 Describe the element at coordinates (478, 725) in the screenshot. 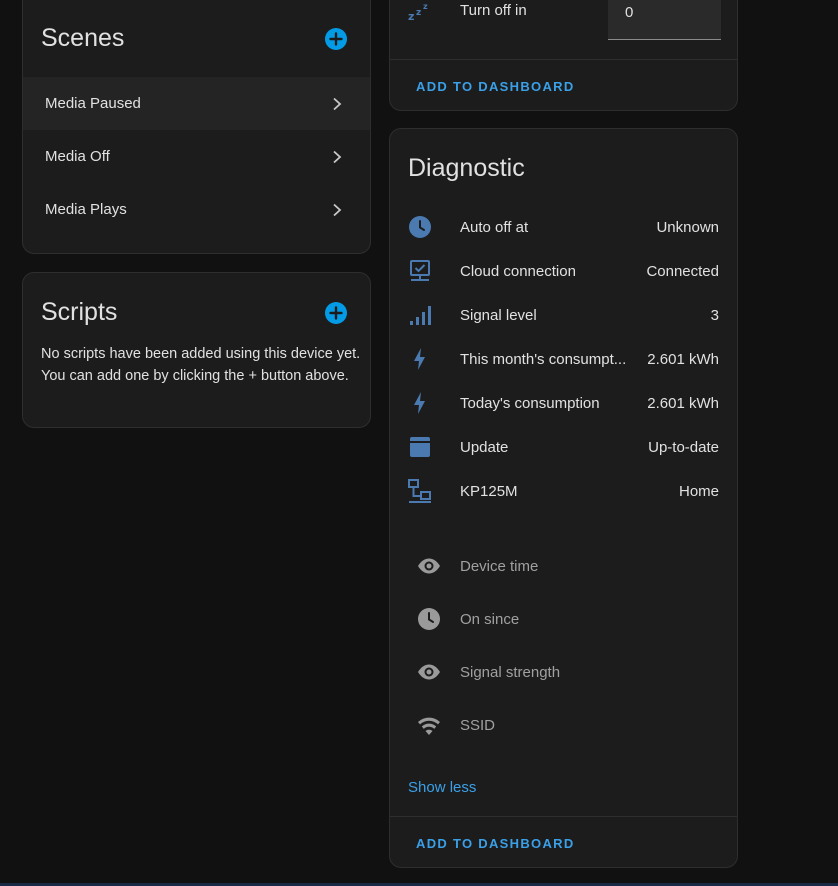

I see `entity-label: SSID` at that location.